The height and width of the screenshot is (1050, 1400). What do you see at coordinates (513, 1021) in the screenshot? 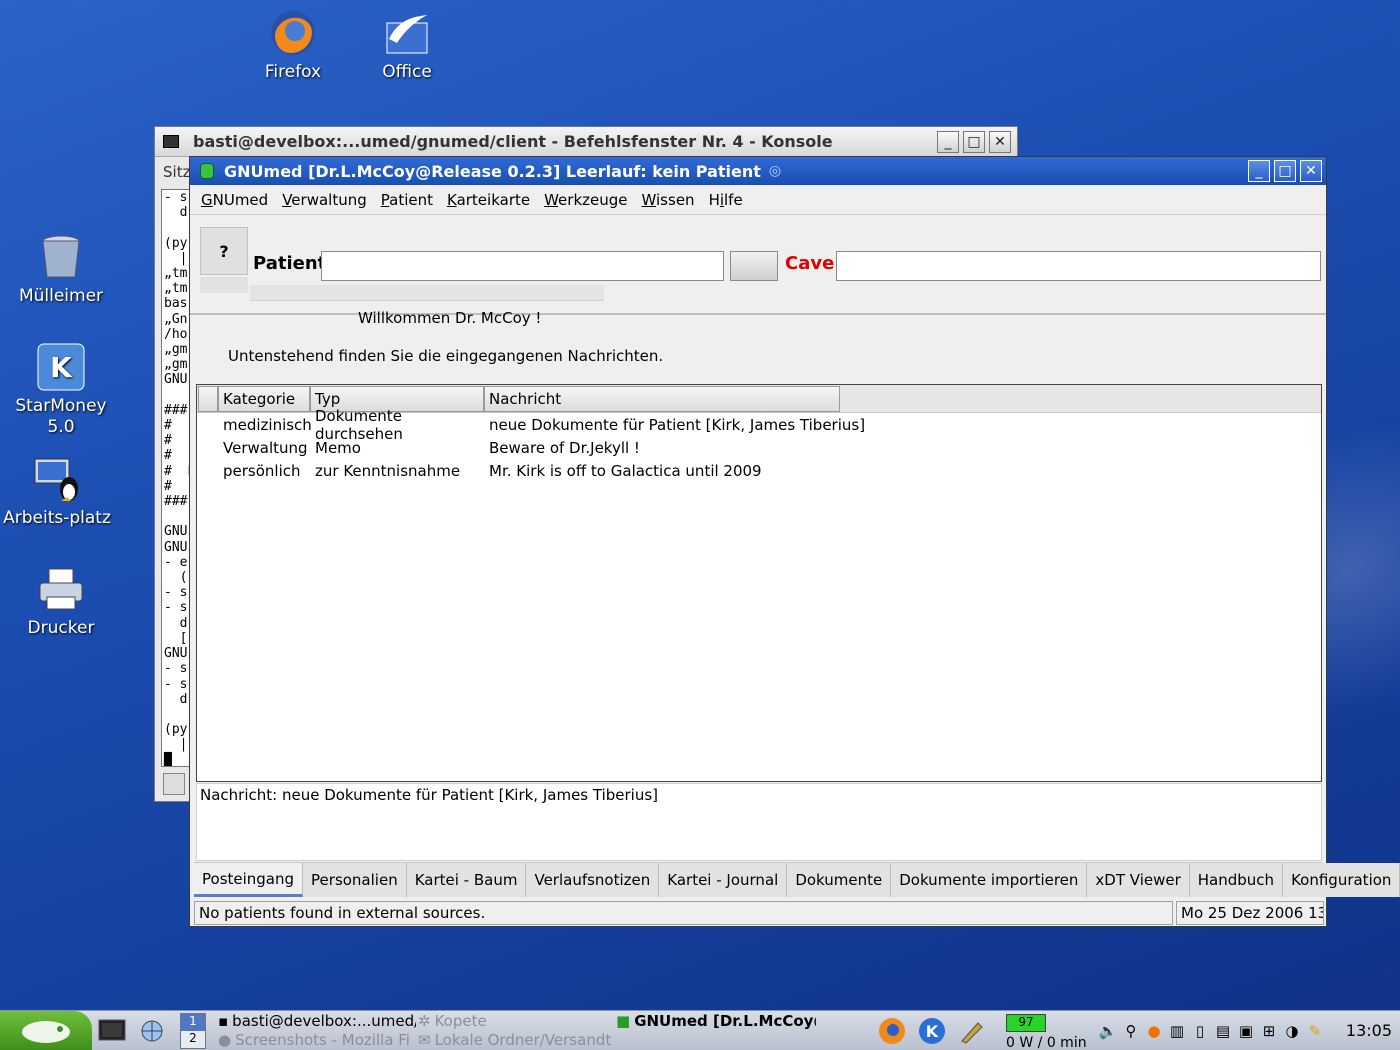
I see `task-kopete: ✲ Kopete` at bounding box center [513, 1021].